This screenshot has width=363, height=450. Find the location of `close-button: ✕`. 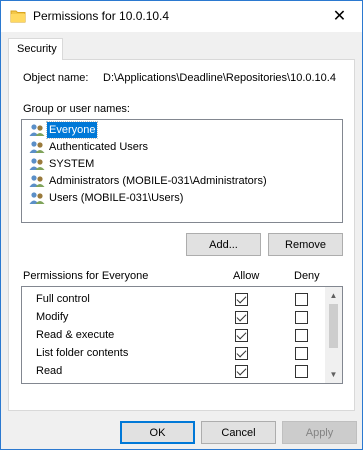

close-button: ✕ is located at coordinates (339, 16).